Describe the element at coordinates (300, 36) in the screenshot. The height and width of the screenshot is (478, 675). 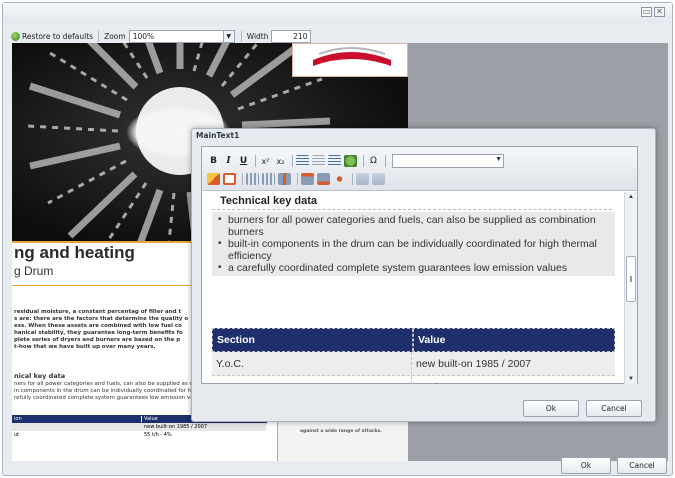
I see `width-value: 210` at that location.